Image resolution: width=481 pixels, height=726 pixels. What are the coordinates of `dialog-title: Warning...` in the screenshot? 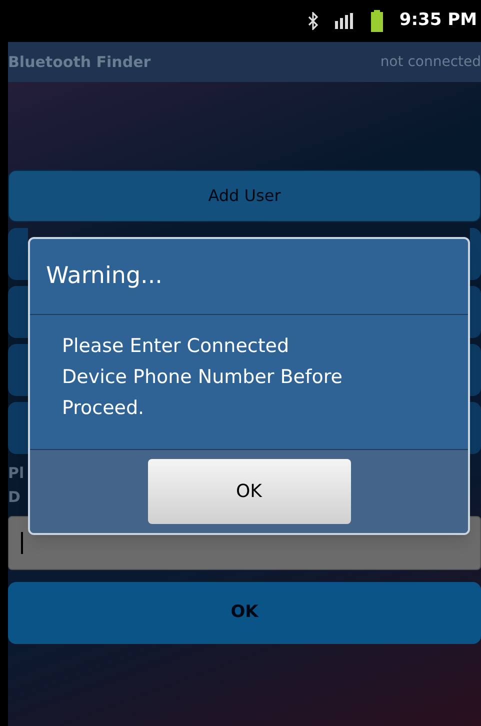 It's located at (104, 277).